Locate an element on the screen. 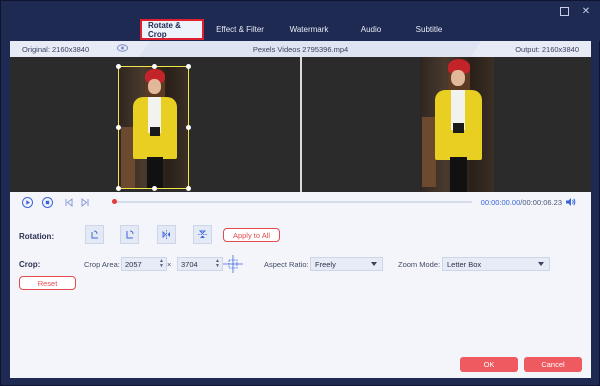  times-sign: × is located at coordinates (169, 264).